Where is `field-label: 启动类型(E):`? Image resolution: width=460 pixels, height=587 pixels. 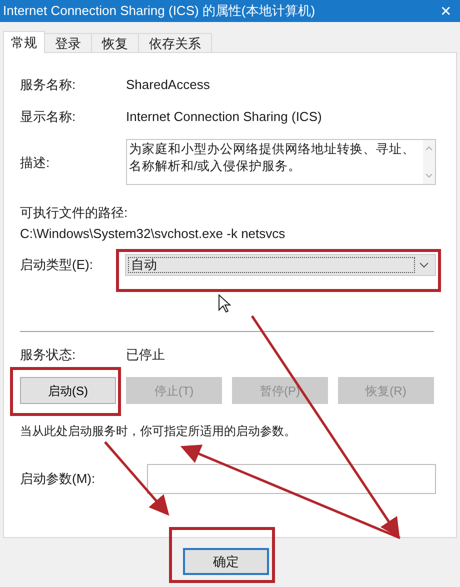
field-label: 启动类型(E): is located at coordinates (57, 265).